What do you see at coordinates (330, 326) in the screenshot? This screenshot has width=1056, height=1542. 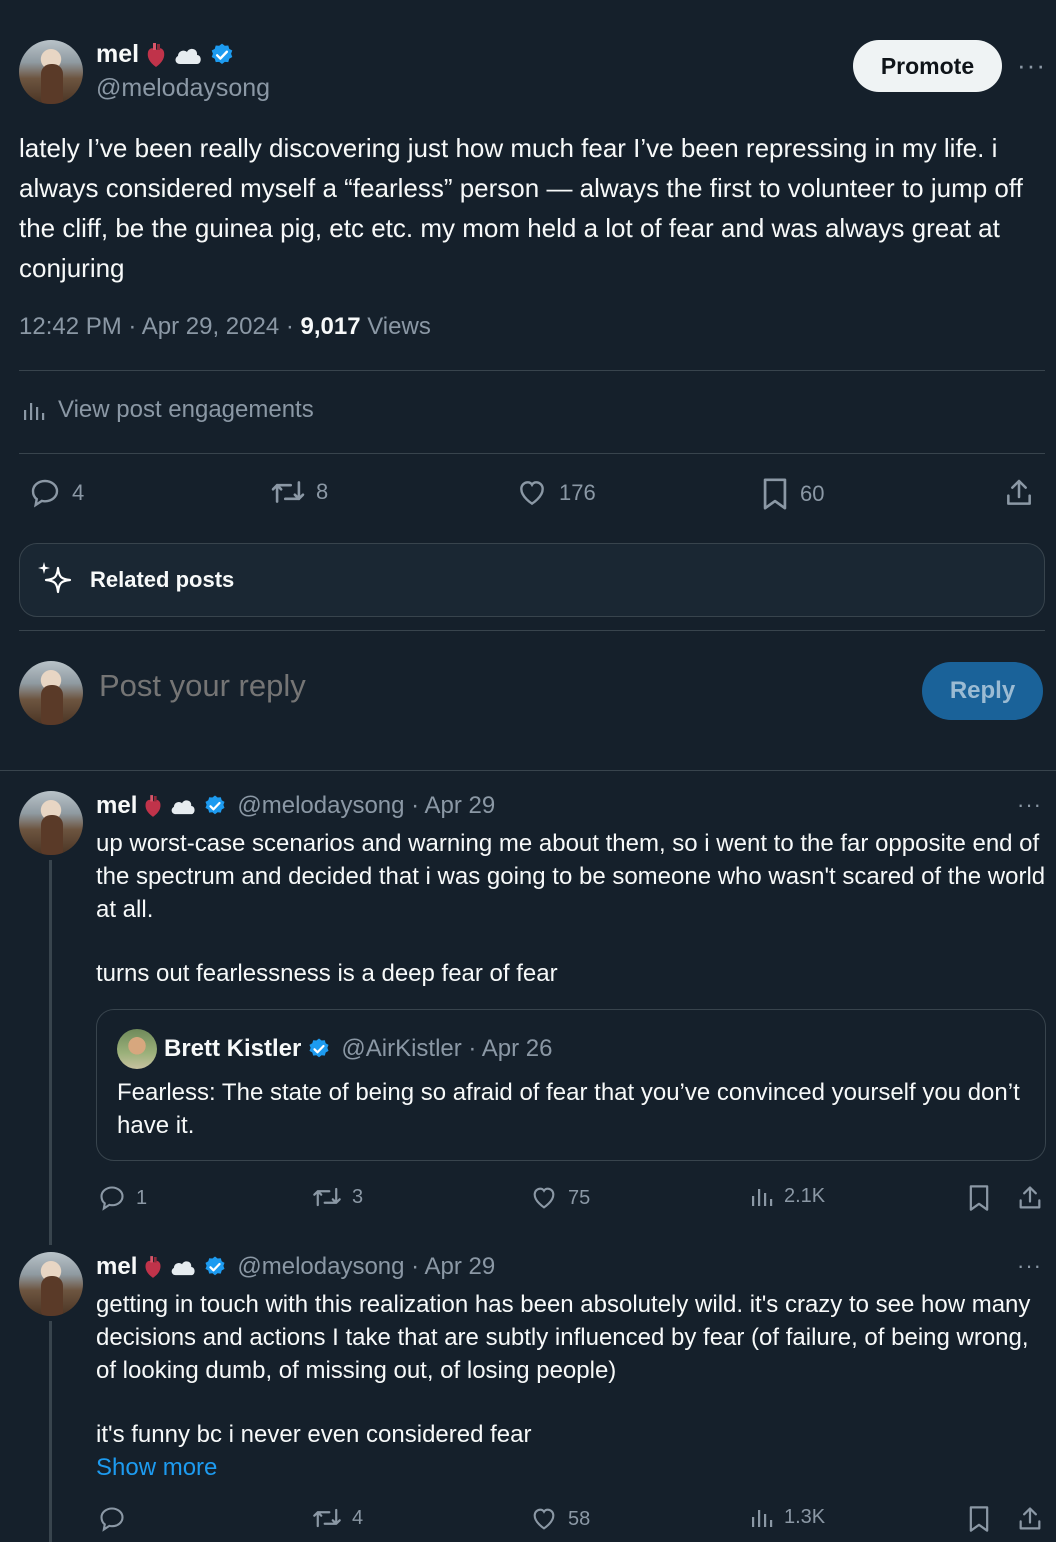 I see `views-count: 9,017` at bounding box center [330, 326].